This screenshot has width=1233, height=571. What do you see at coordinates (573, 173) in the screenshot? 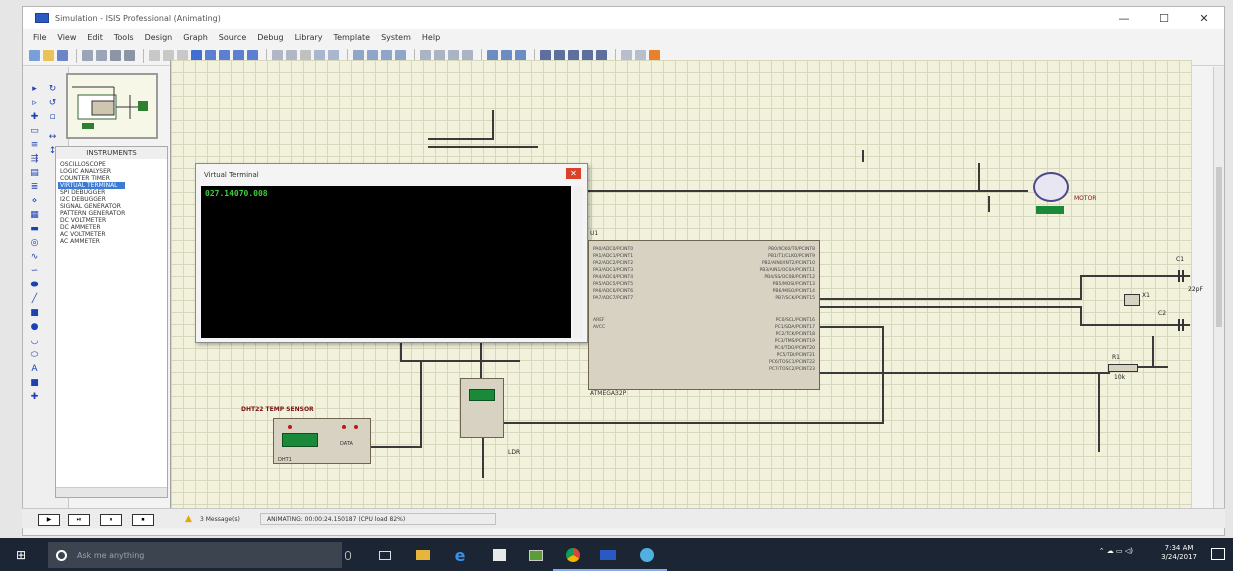
I see `virtual-terminal-close-button: ✕` at bounding box center [573, 173].